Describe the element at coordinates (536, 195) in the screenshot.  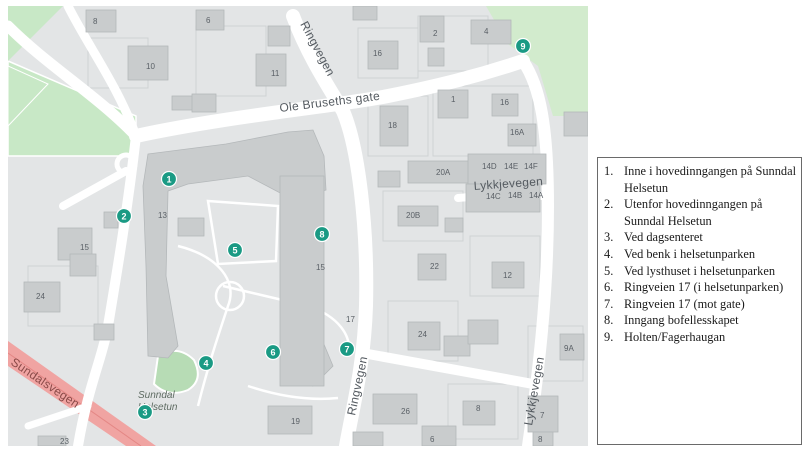
I see `house-number: 14A` at that location.